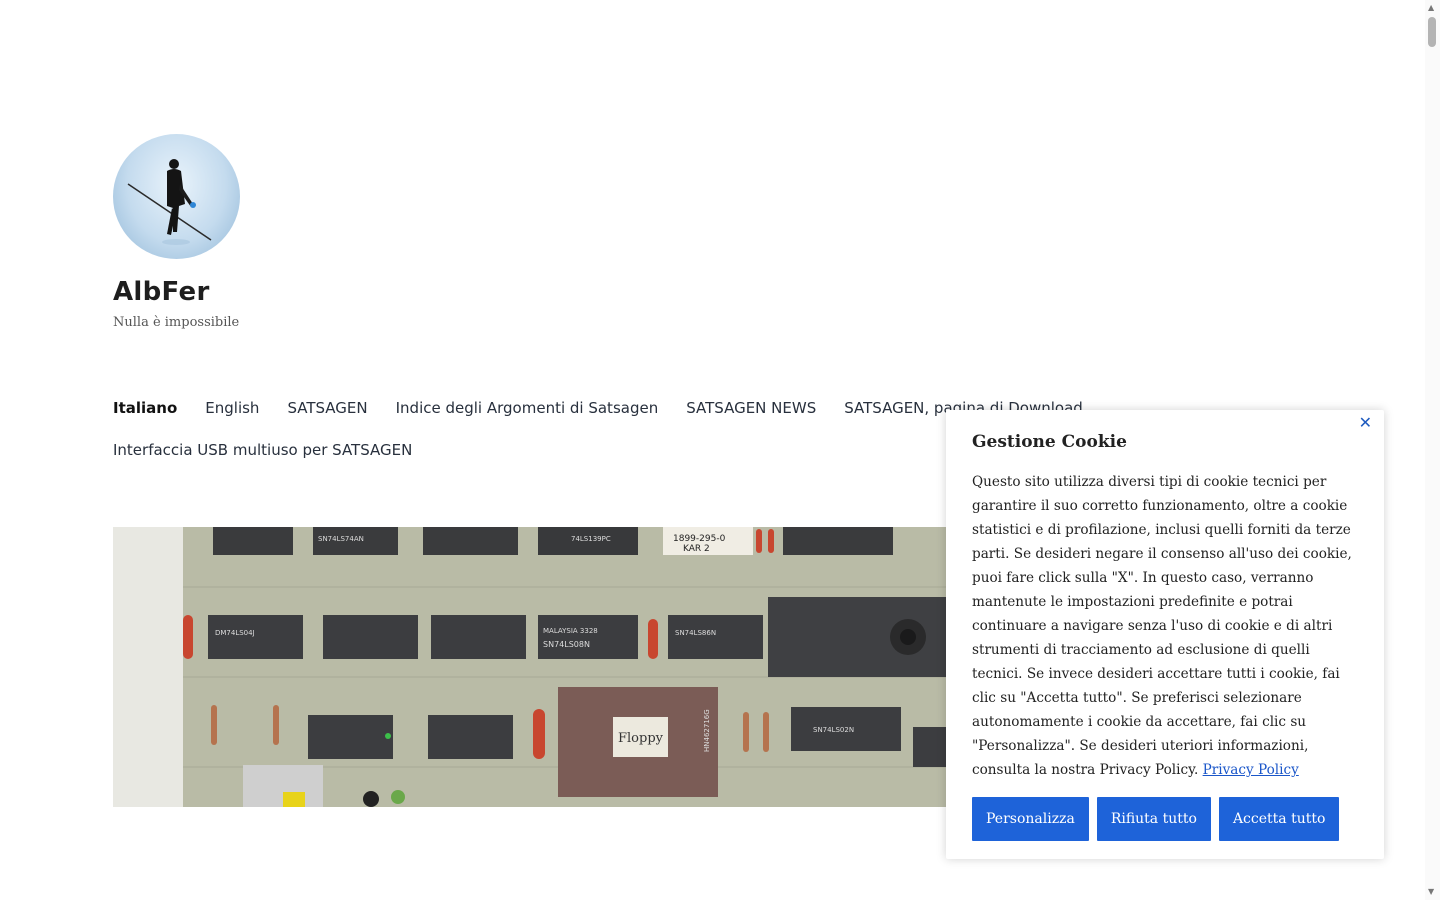 Image resolution: width=1440 pixels, height=900 pixels. Describe the element at coordinates (695, 633) in the screenshot. I see `chip-label: SN74LS86N` at that location.